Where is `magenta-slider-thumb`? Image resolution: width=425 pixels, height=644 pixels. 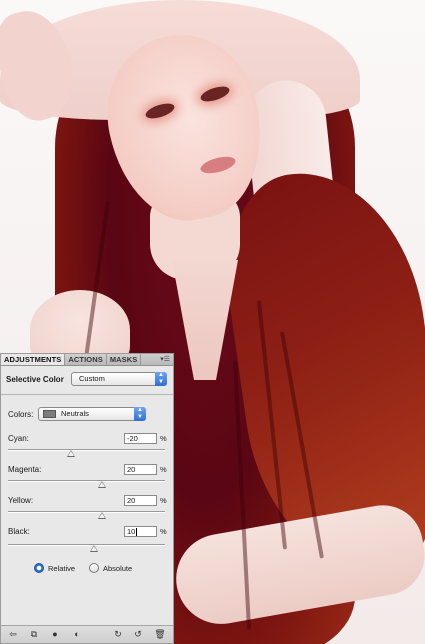
magenta-slider-thumb is located at coordinates (102, 484).